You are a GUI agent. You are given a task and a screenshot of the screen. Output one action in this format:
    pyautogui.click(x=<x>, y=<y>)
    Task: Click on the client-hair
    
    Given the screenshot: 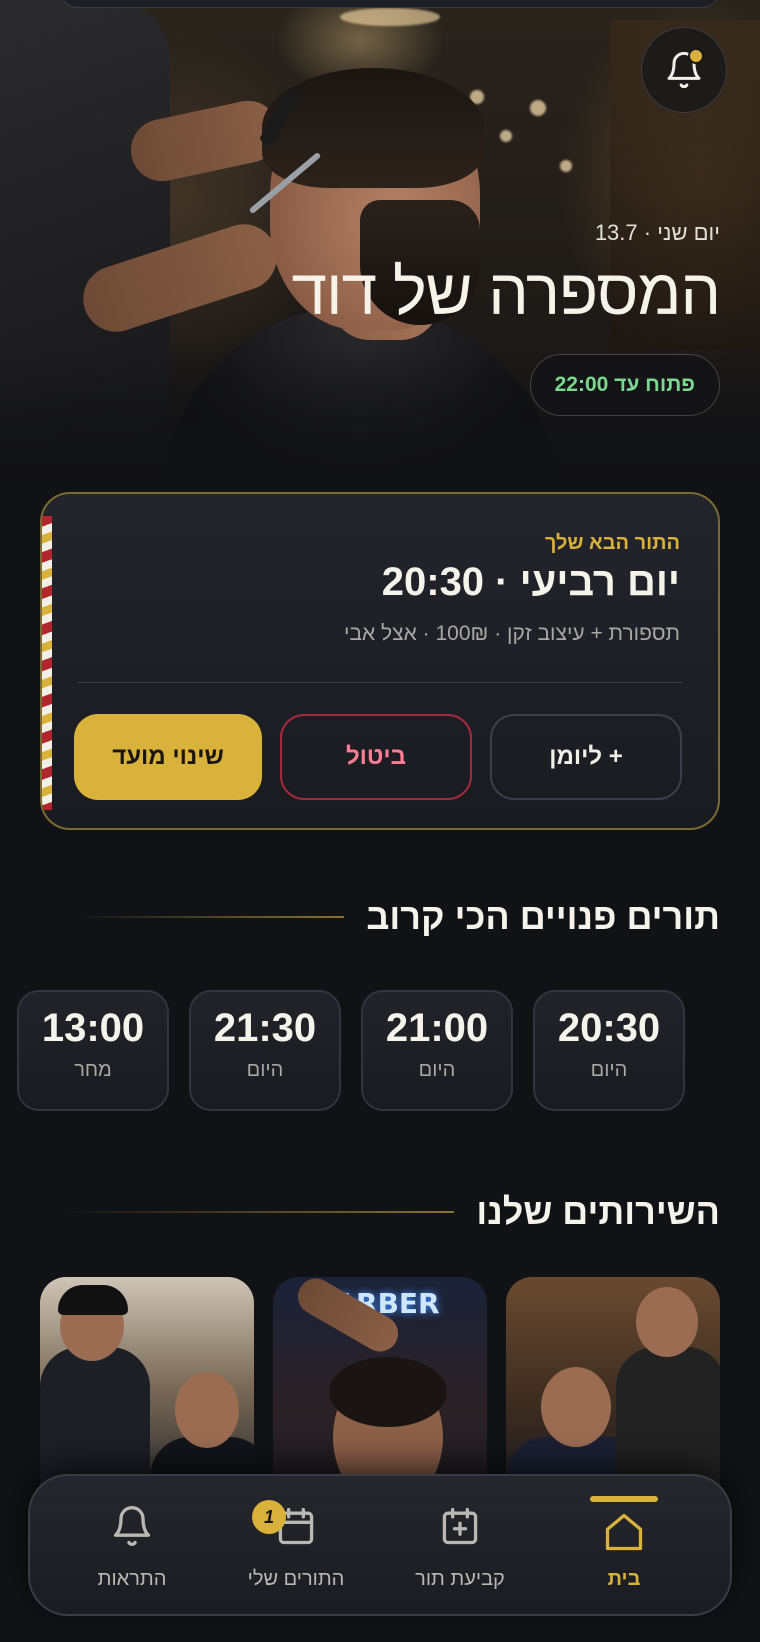 What is the action you would take?
    pyautogui.click(x=388, y=1392)
    